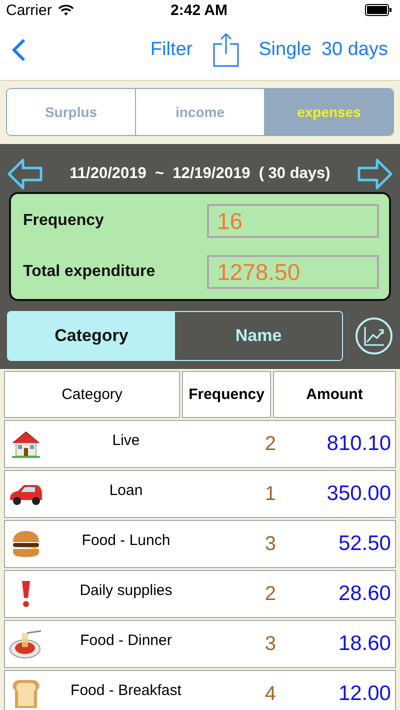  I want to click on house-icon, so click(26, 444).